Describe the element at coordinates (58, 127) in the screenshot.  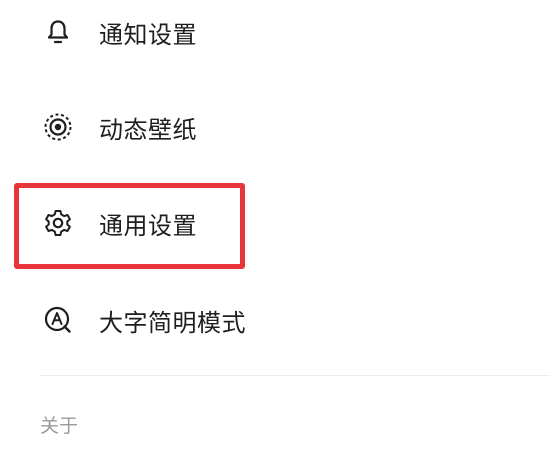
I see `live-wallpaper-icon` at that location.